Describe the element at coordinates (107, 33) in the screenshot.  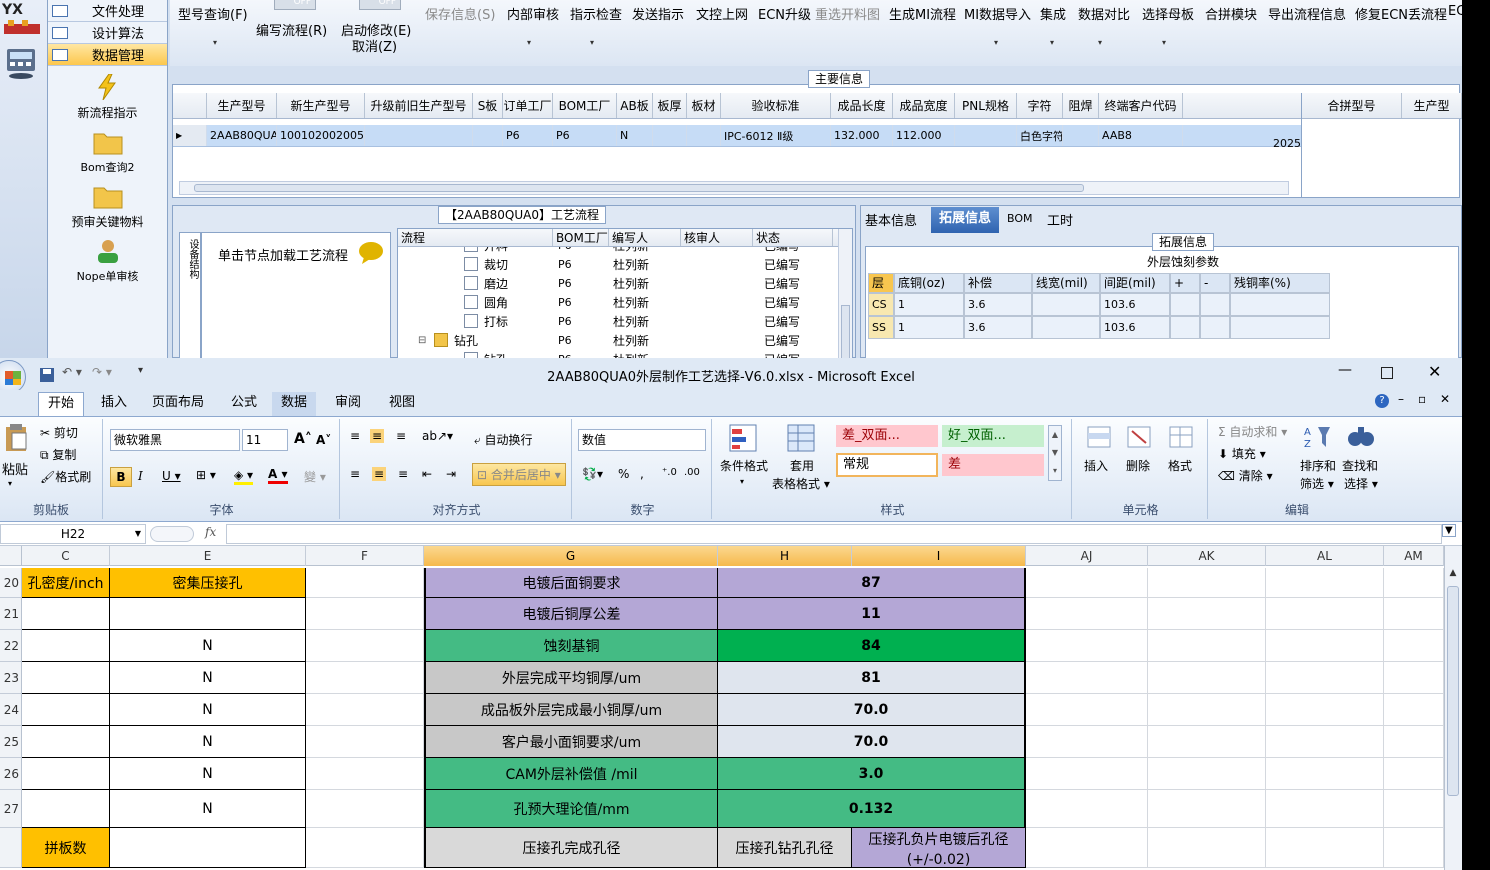
I see `menu-algorithm: 设计算法` at that location.